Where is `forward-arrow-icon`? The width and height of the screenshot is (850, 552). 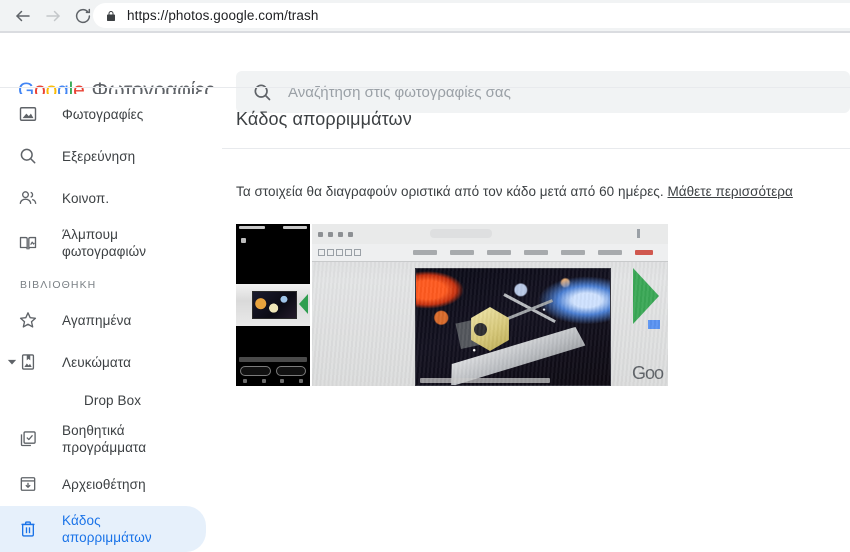 forward-arrow-icon is located at coordinates (53, 15).